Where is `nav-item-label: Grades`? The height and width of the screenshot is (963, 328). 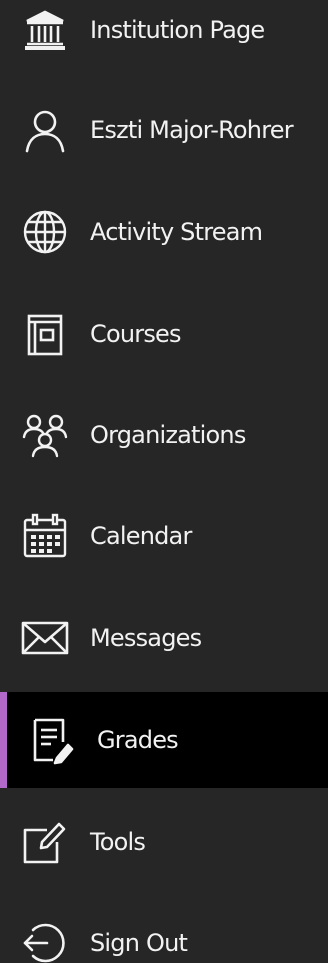 nav-item-label: Grades is located at coordinates (138, 740).